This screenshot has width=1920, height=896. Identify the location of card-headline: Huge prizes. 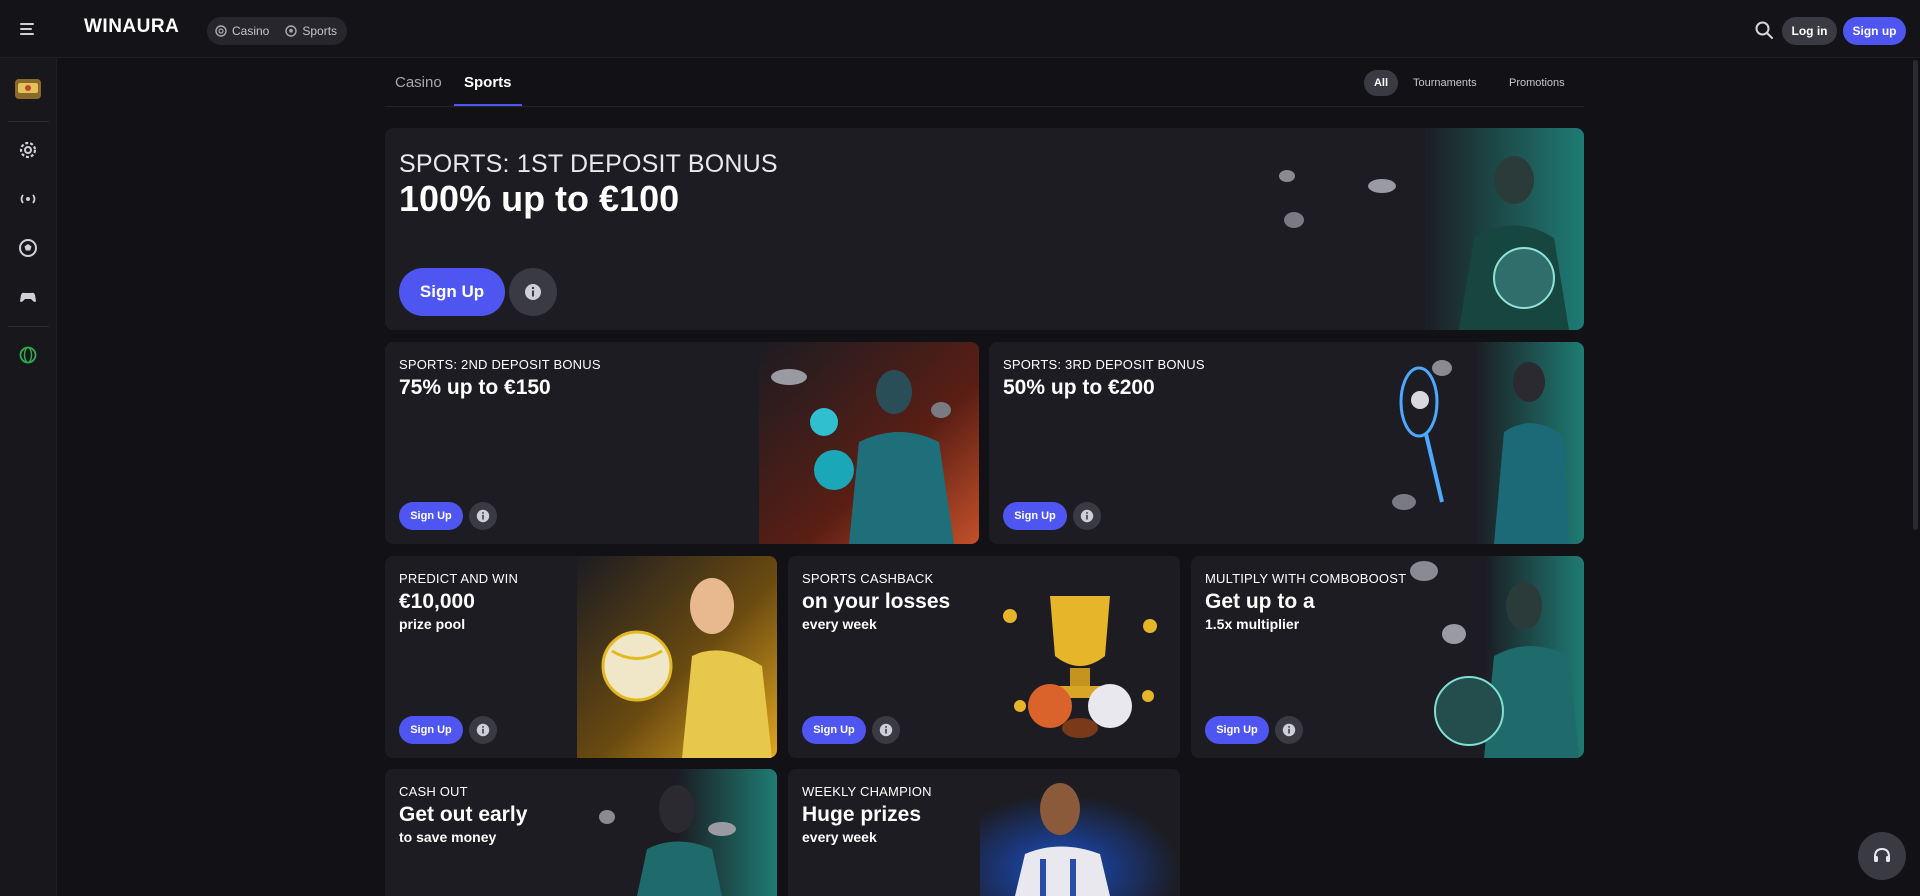
(862, 814).